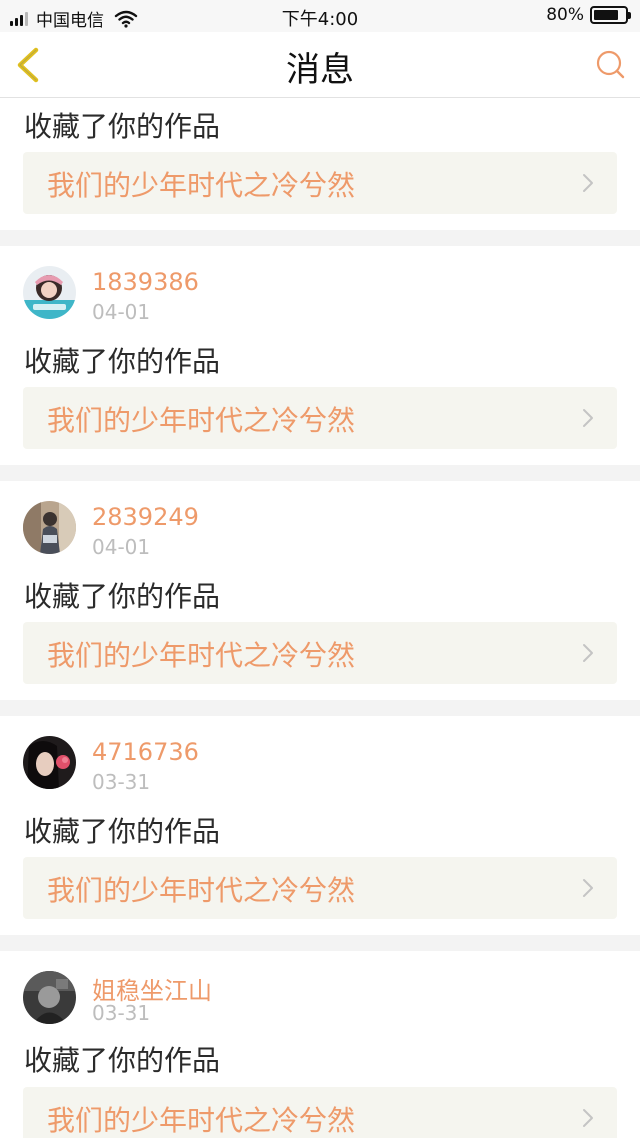 The width and height of the screenshot is (640, 1138). I want to click on page-title: 消息, so click(320, 70).